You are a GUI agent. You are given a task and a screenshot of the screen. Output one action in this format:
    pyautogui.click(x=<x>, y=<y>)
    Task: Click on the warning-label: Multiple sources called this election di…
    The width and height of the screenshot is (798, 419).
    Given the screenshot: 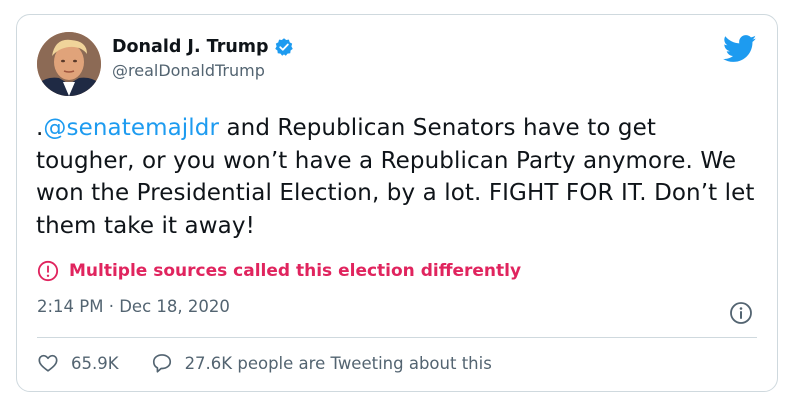 What is the action you would take?
    pyautogui.click(x=295, y=271)
    